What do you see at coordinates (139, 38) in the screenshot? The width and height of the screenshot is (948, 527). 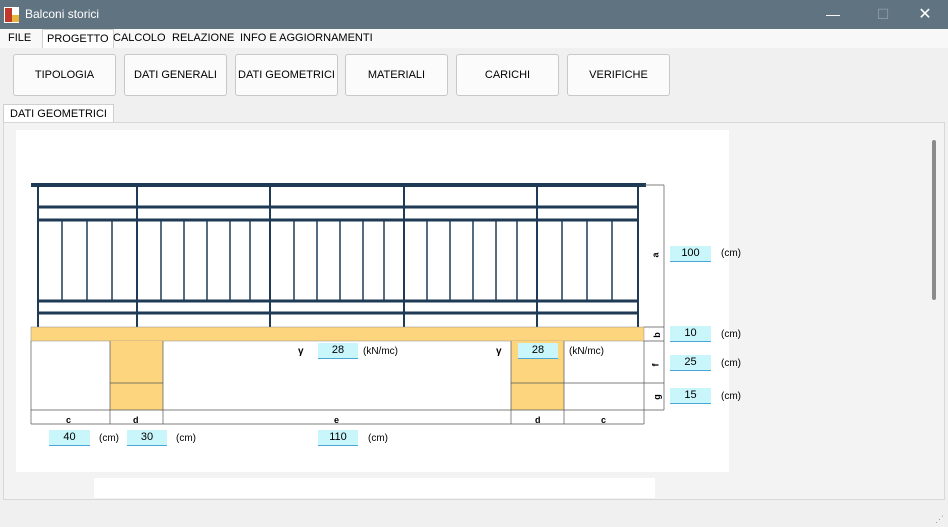 I see `menu-calcolo: CALCOLO` at bounding box center [139, 38].